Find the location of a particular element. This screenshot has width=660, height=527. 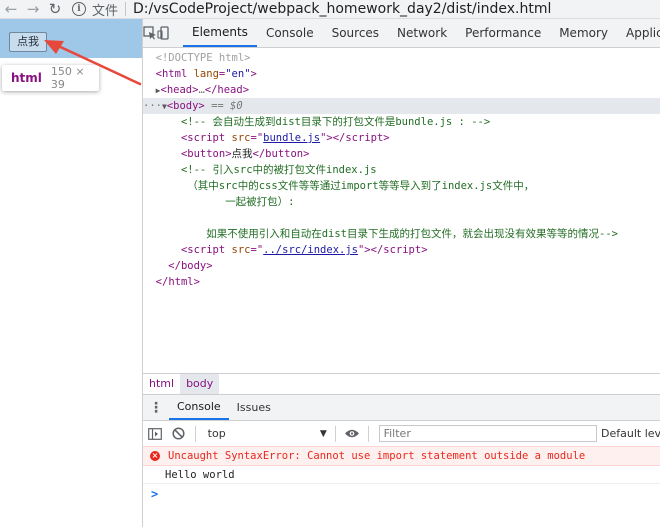

selected-node-marker: == $0 is located at coordinates (223, 106).